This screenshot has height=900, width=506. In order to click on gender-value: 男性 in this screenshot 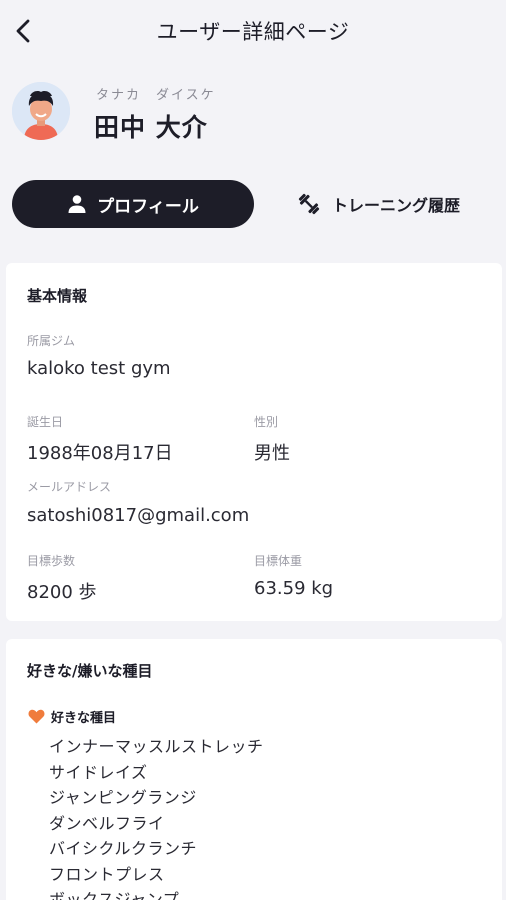, I will do `click(272, 453)`.